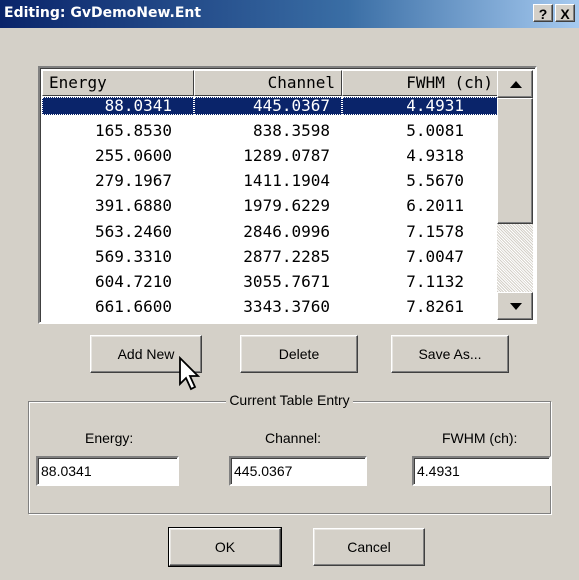 Image resolution: width=579 pixels, height=580 pixels. Describe the element at coordinates (286, 181) in the screenshot. I see `cell-channel: 1411.1904` at that location.